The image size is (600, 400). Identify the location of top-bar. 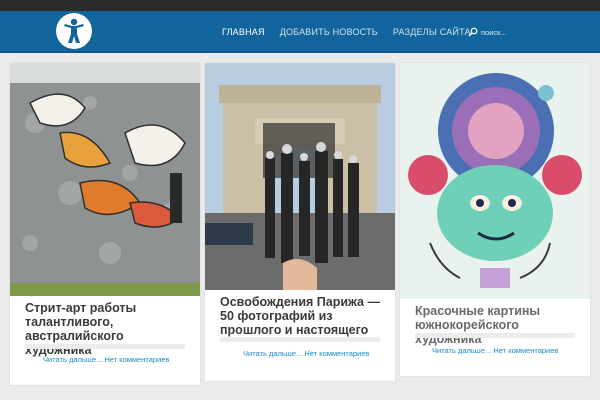
(300, 5).